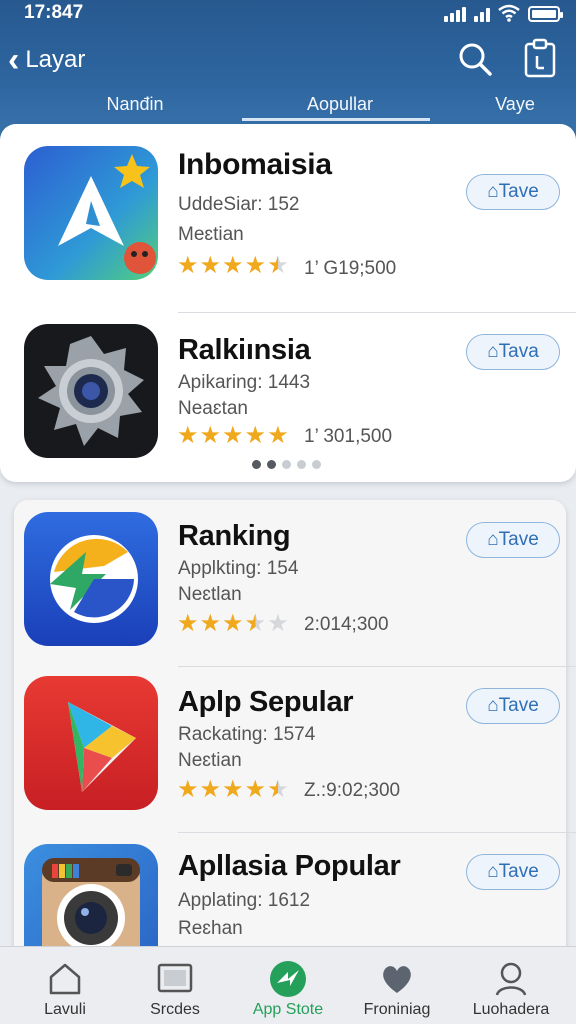  What do you see at coordinates (234, 536) in the screenshot?
I see `app-name: Ranking` at bounding box center [234, 536].